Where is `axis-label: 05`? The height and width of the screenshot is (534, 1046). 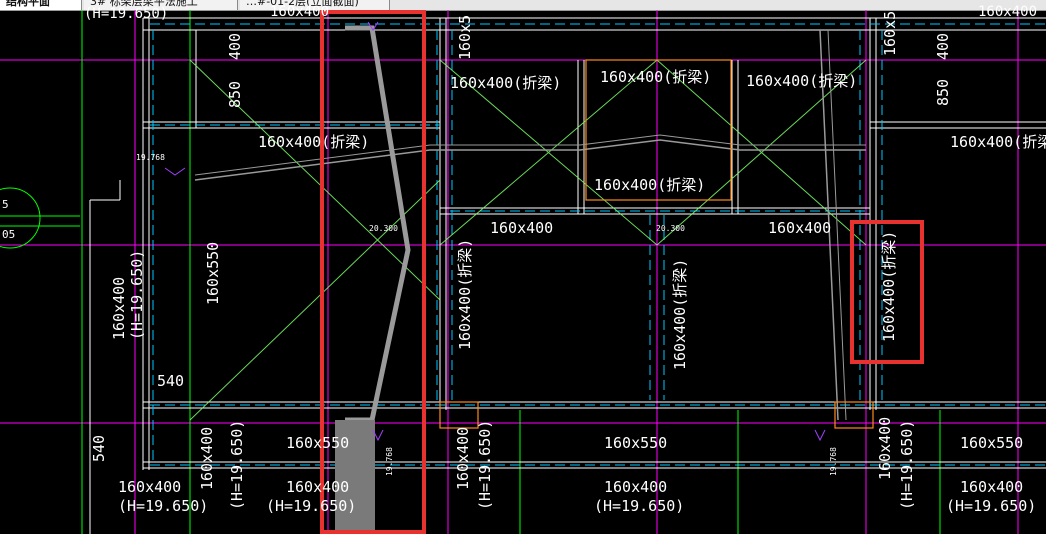
axis-label: 05 is located at coordinates (8, 234).